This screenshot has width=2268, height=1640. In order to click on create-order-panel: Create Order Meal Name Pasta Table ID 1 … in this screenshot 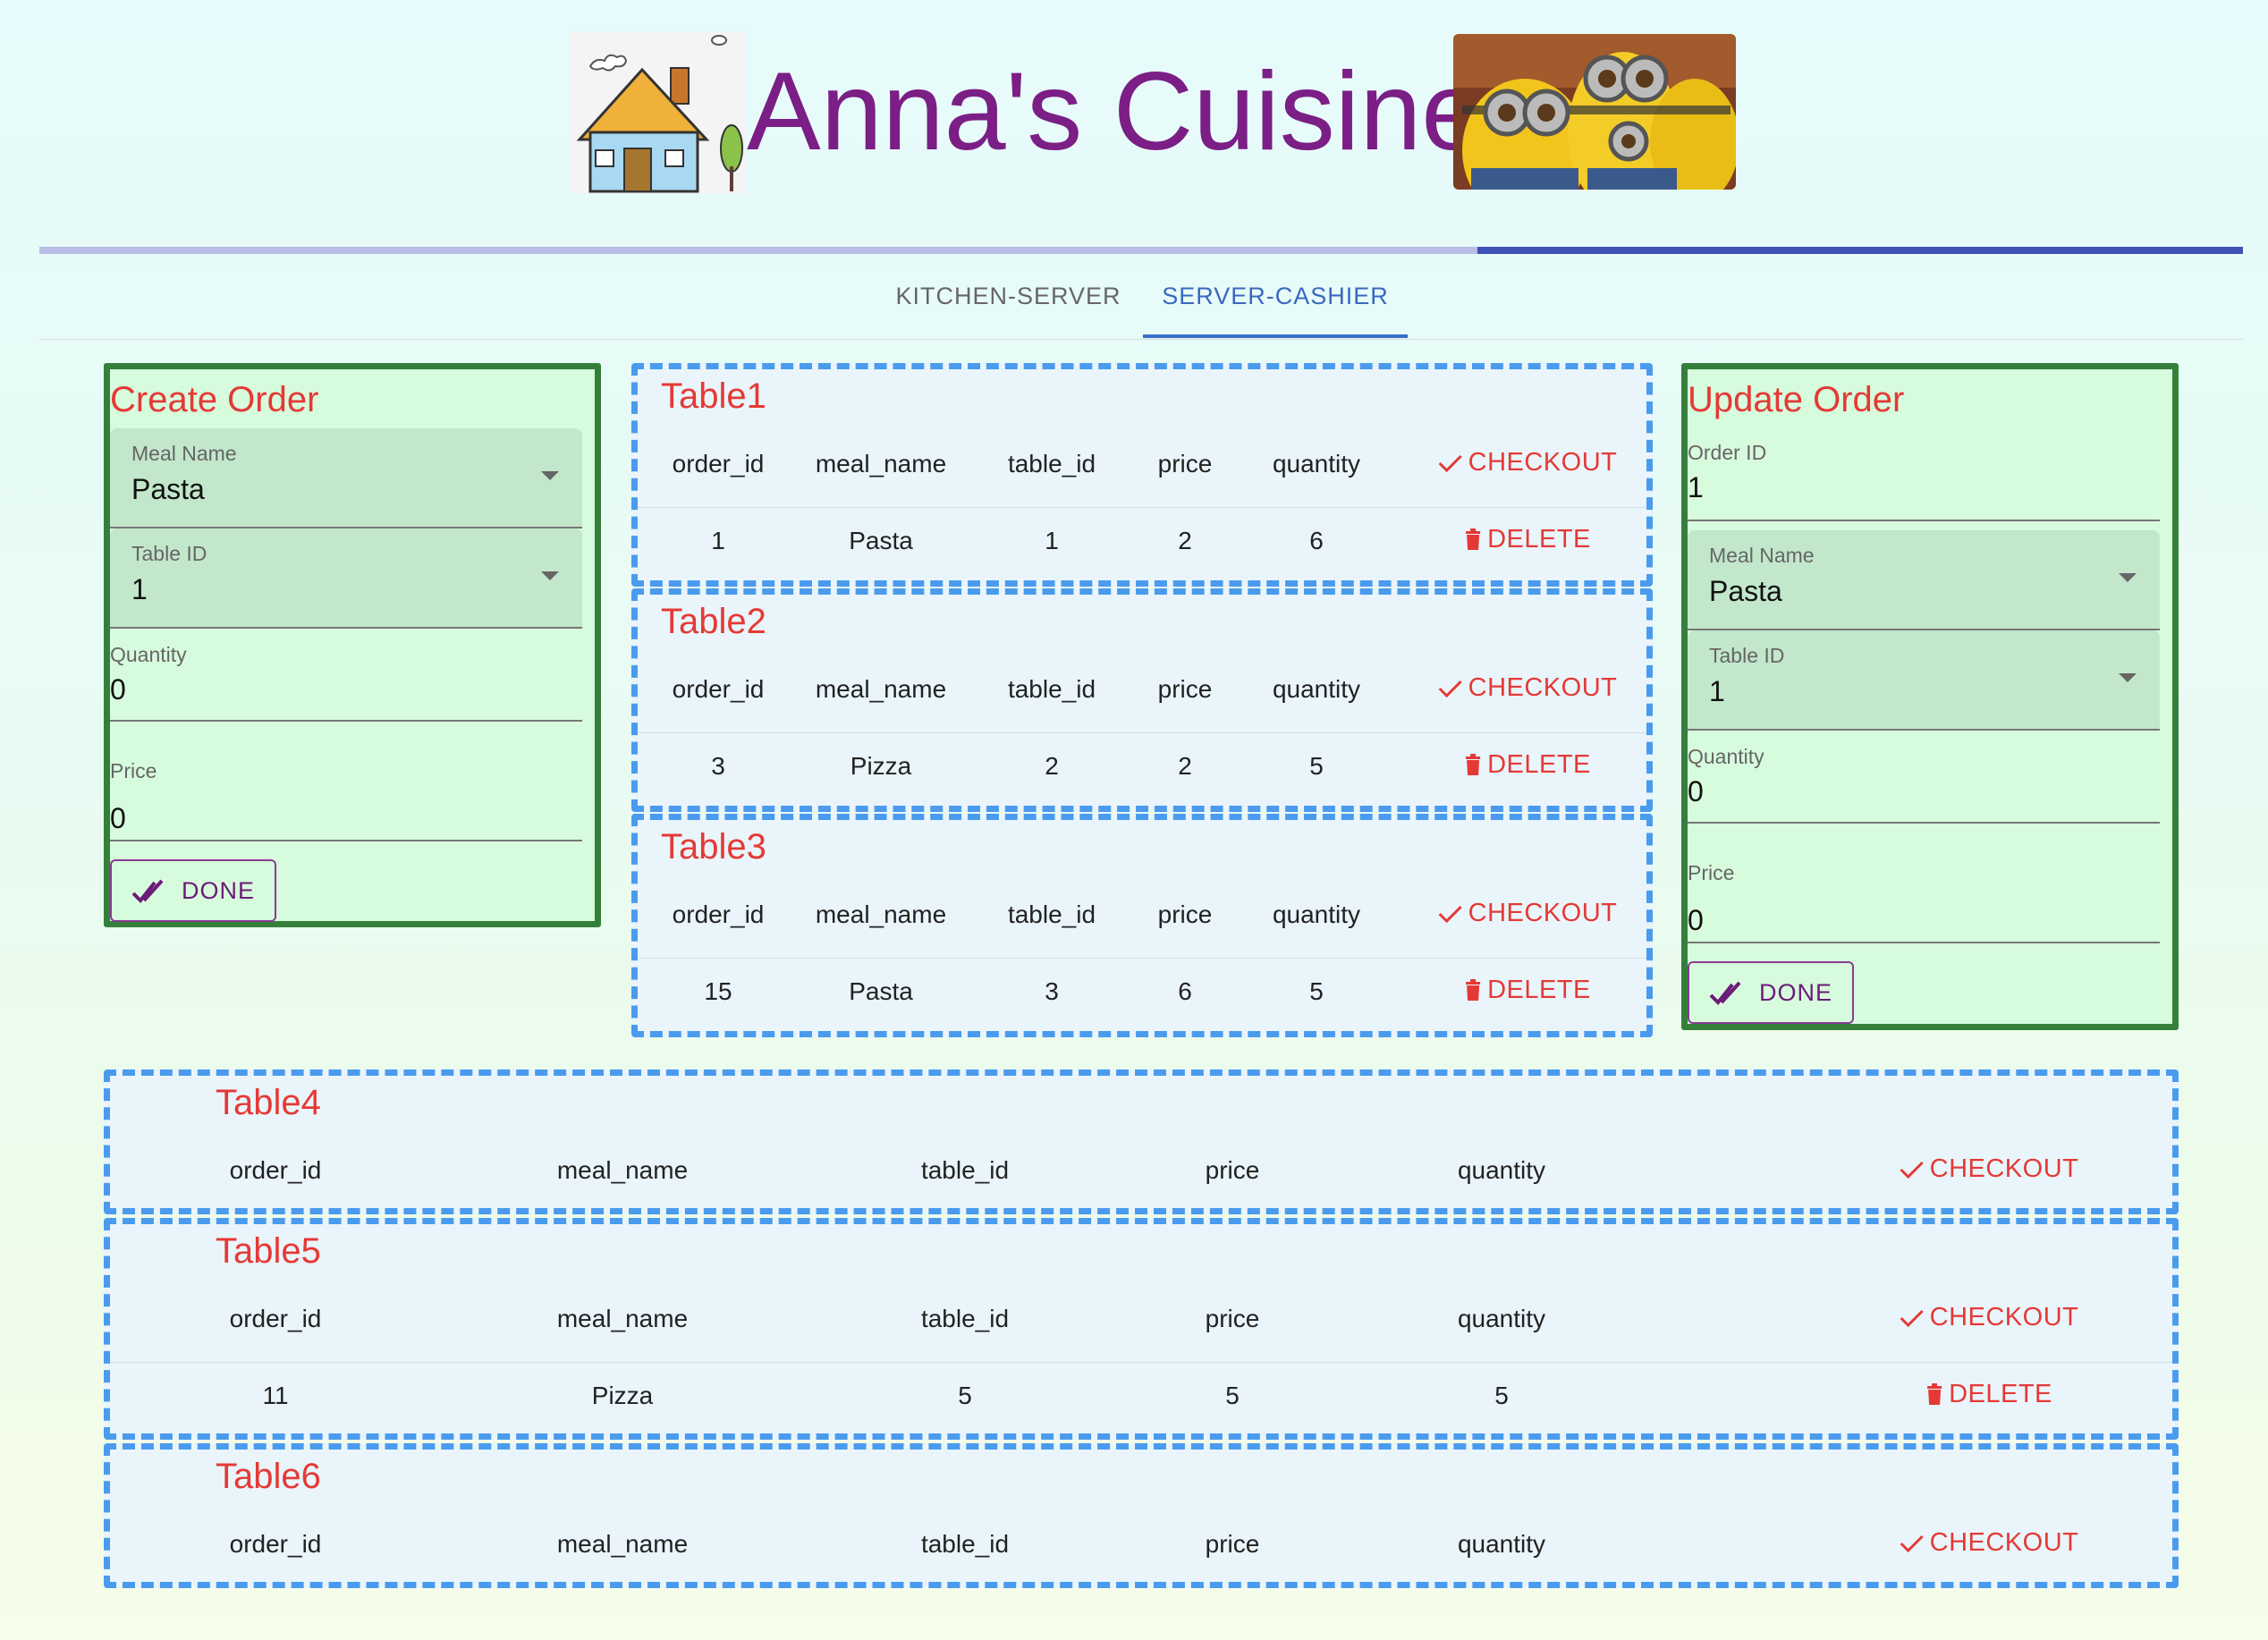, I will do `click(353, 645)`.